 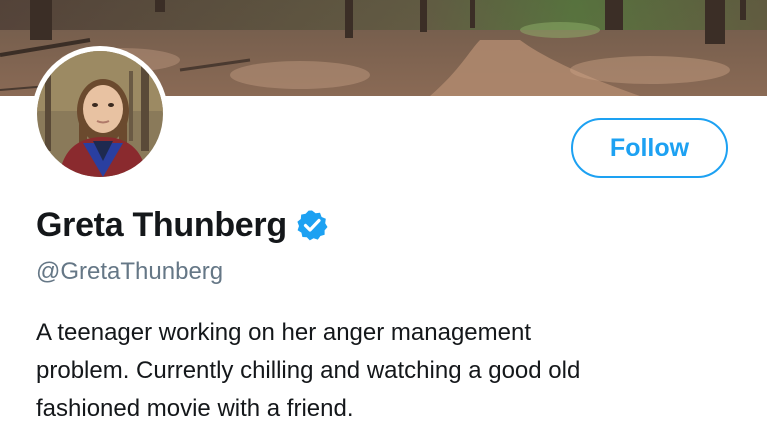 I want to click on profile-photo, so click(x=100, y=114).